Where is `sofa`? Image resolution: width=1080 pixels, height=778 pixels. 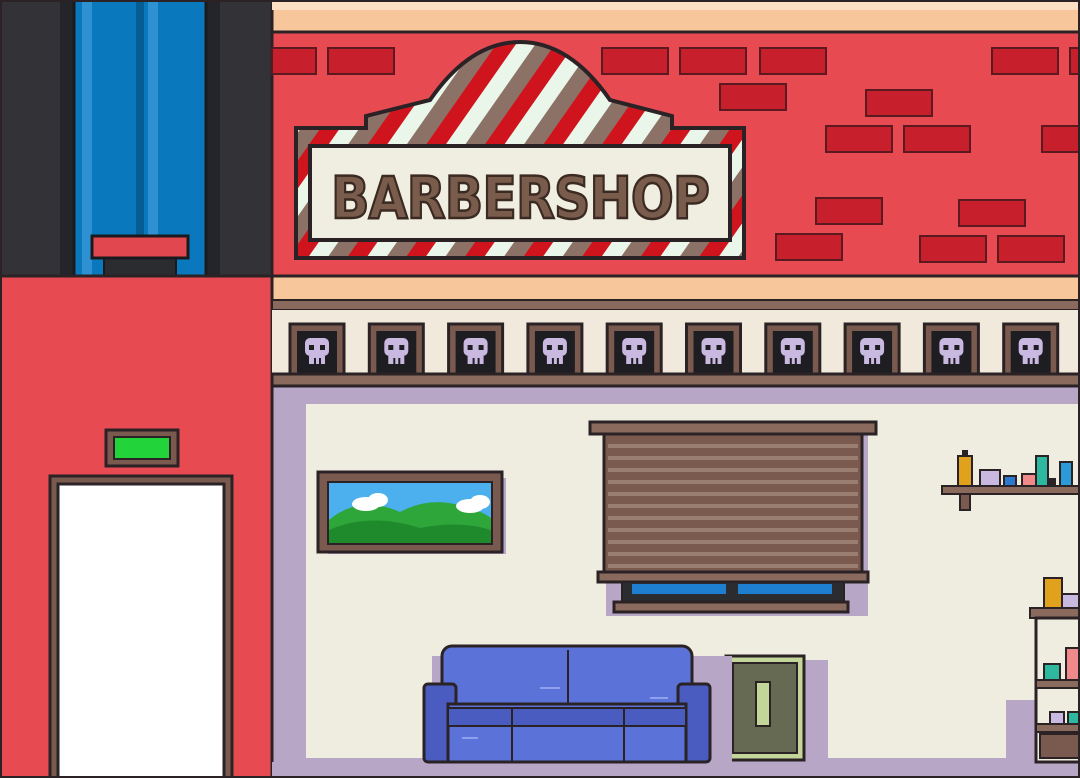 sofa is located at coordinates (577, 704).